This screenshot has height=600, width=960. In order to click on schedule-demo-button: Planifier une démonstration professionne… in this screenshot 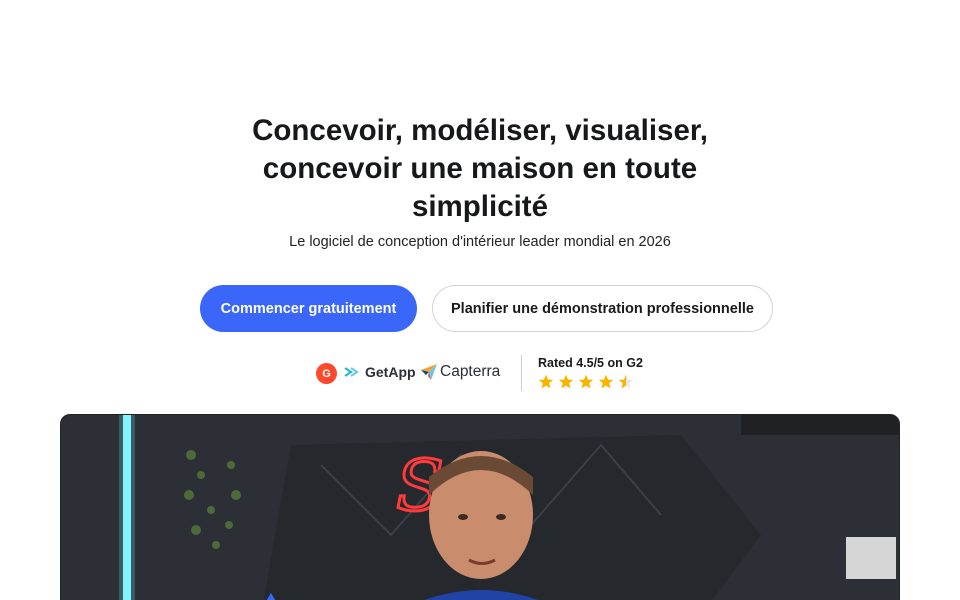, I will do `click(602, 308)`.